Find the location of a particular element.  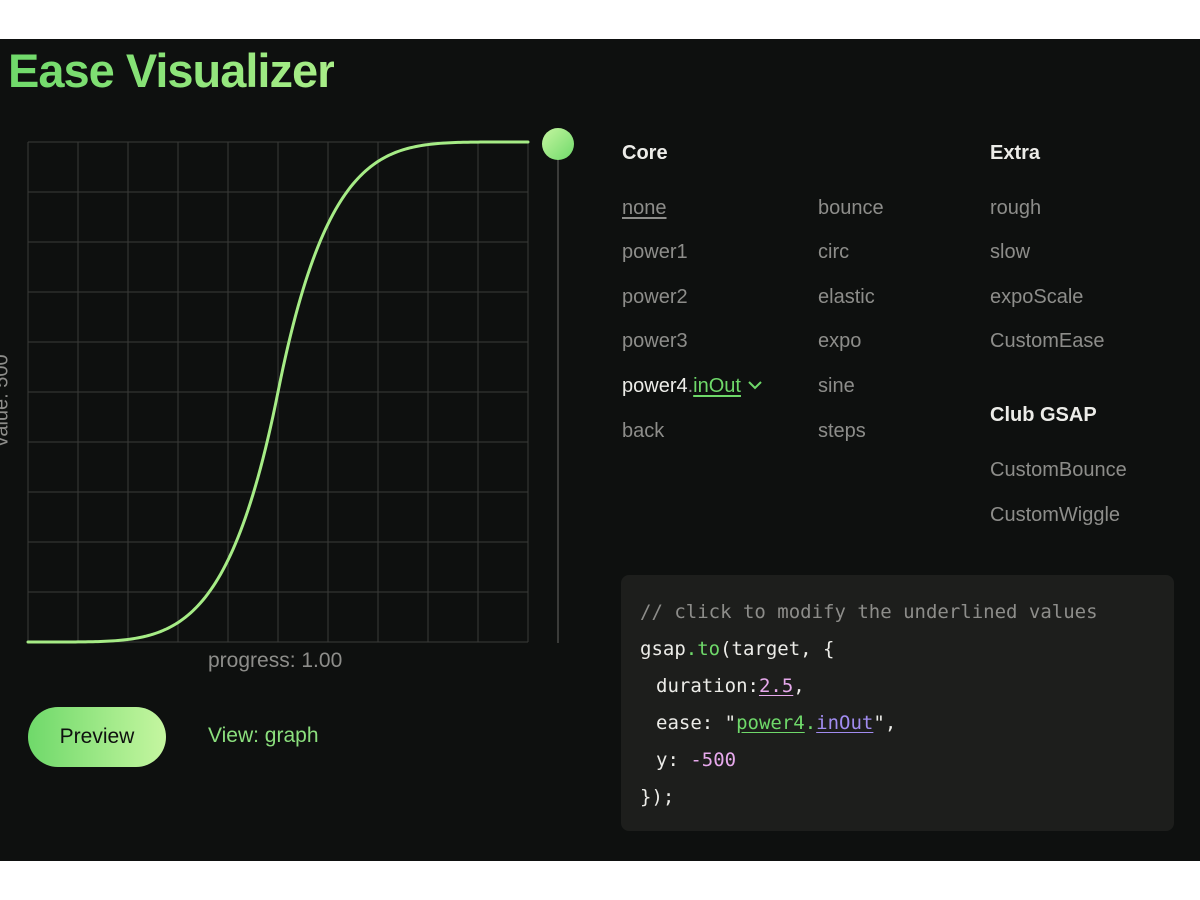

code-line-y: y: -500 is located at coordinates (696, 760).